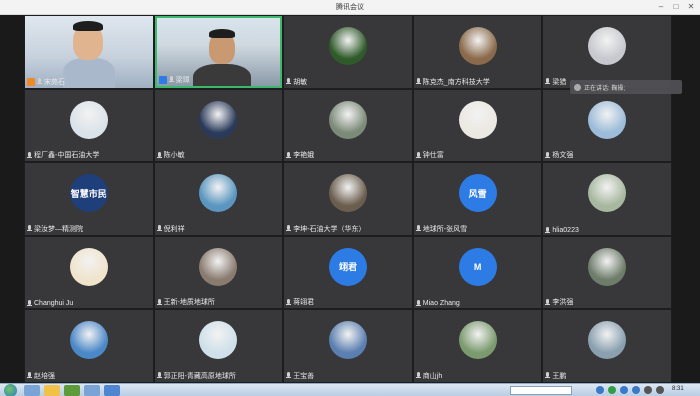 Image resolution: width=700 pixels, height=396 pixels. Describe the element at coordinates (350, 389) in the screenshot. I see `taskbar: 8:31` at that location.